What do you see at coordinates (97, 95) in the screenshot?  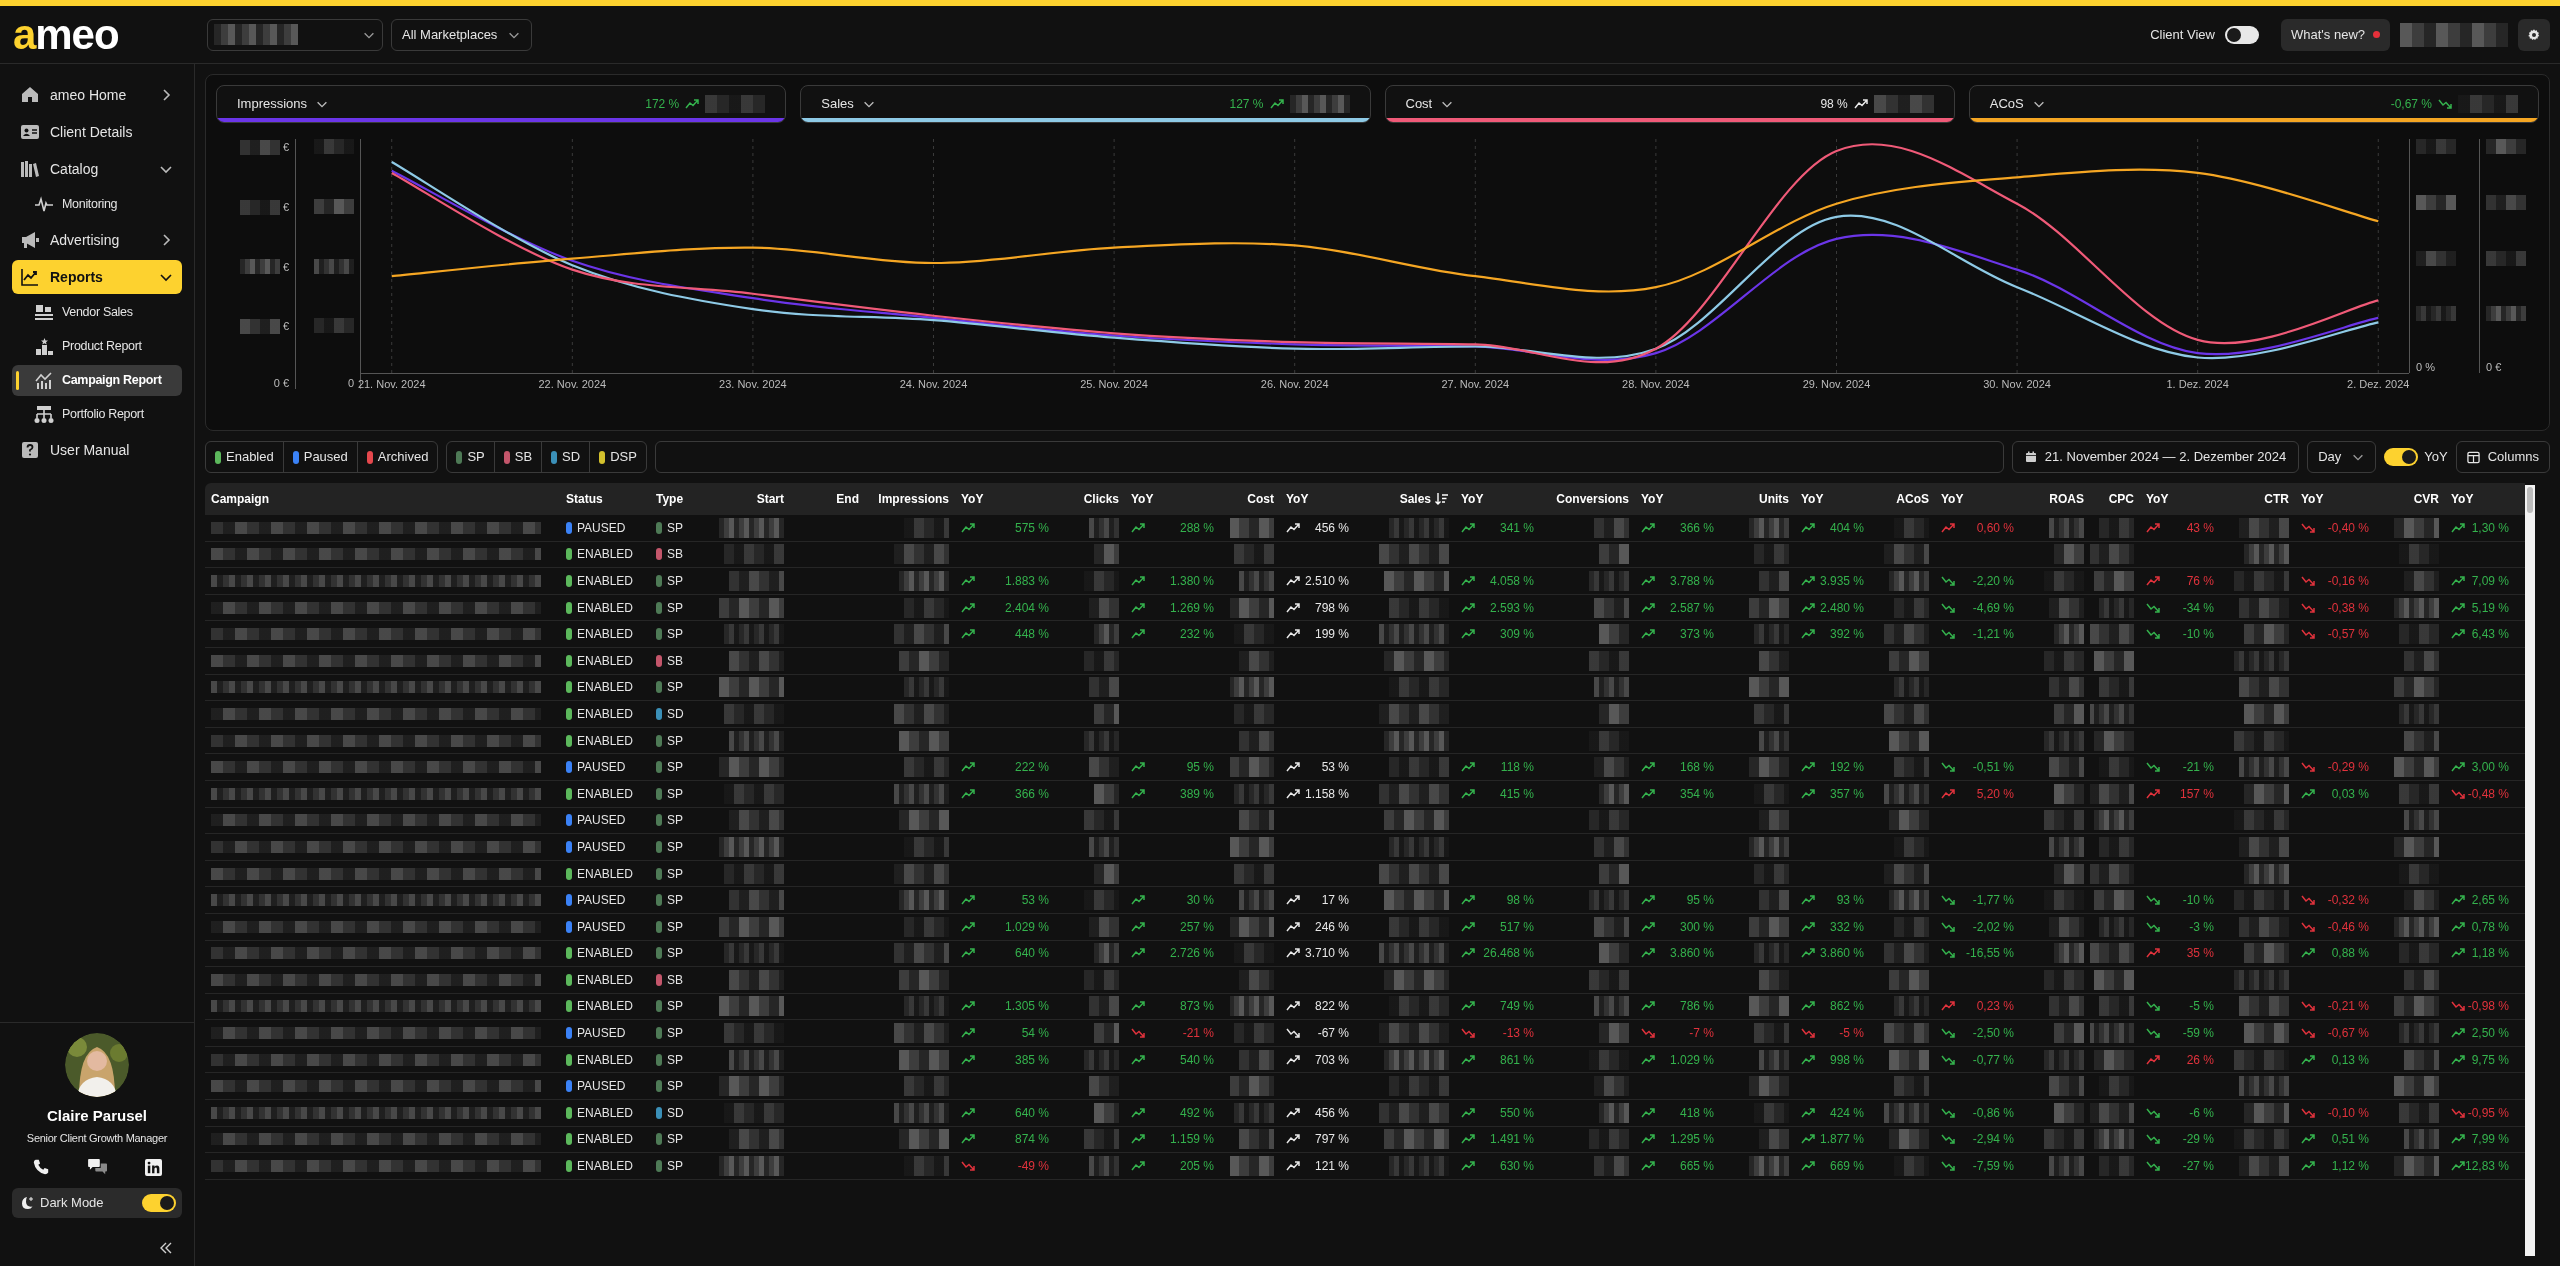 I see `nav-item: ameo Home` at bounding box center [97, 95].